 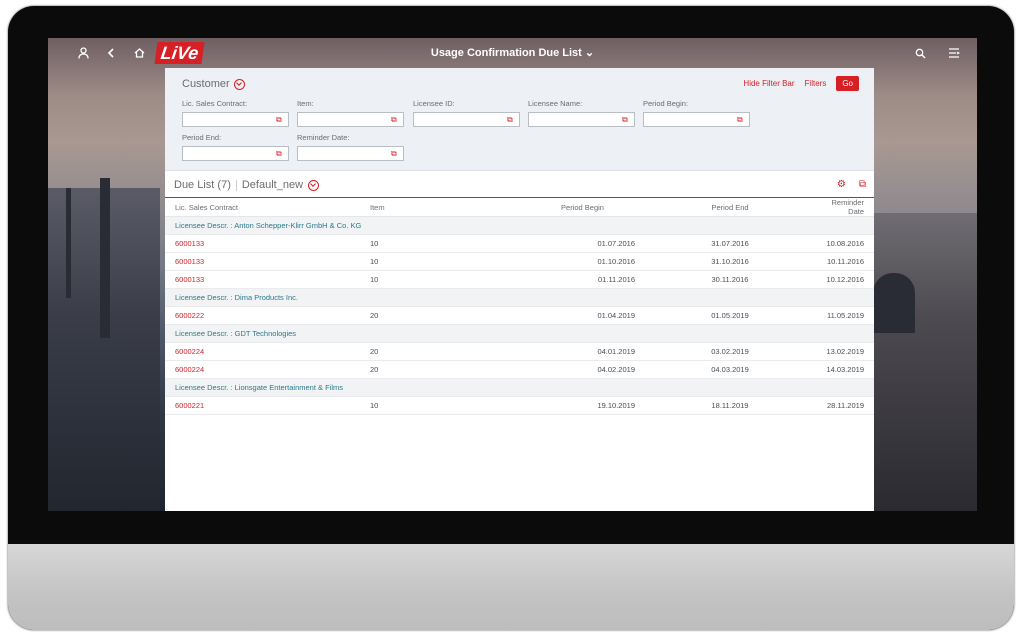 What do you see at coordinates (139, 53) in the screenshot?
I see `home-icon` at bounding box center [139, 53].